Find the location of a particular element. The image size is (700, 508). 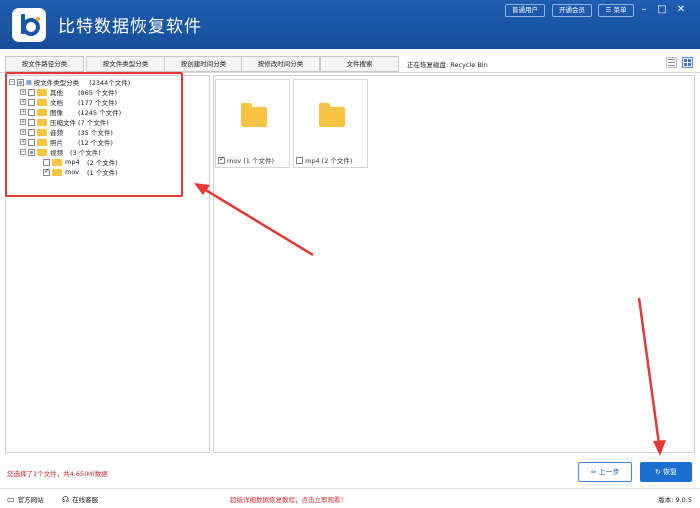

tutorial-promo-link: 超级详细数据恢复教程，点击立即观看！ is located at coordinates (288, 499).